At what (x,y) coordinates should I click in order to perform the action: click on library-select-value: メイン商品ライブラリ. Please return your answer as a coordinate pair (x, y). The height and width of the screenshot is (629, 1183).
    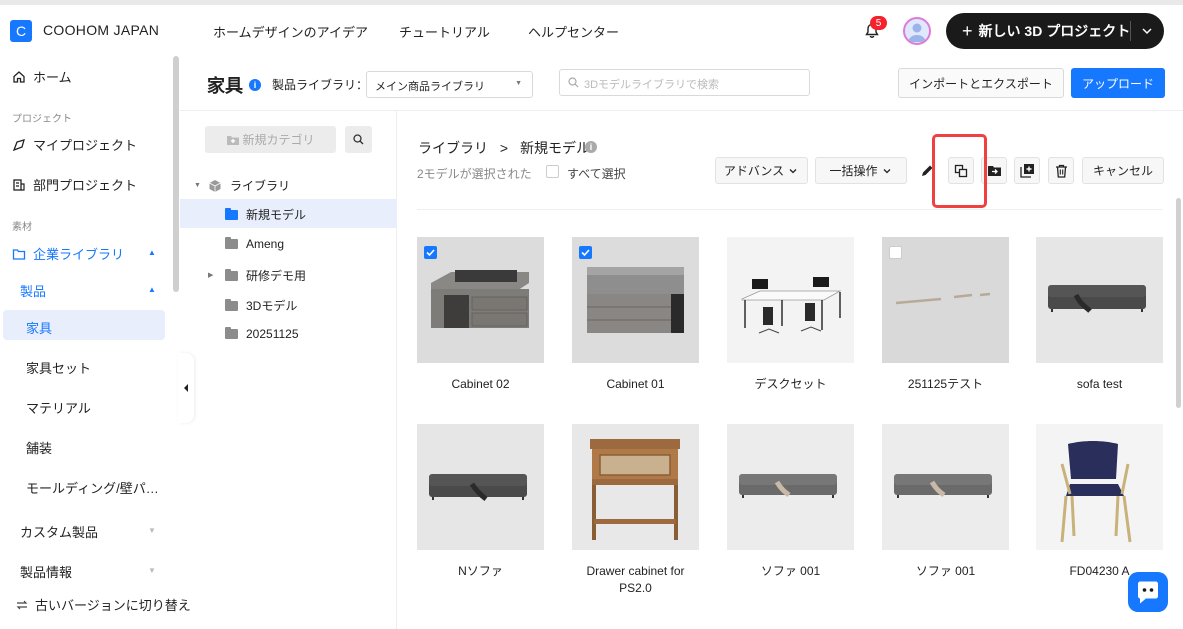
    Looking at the image, I should click on (430, 87).